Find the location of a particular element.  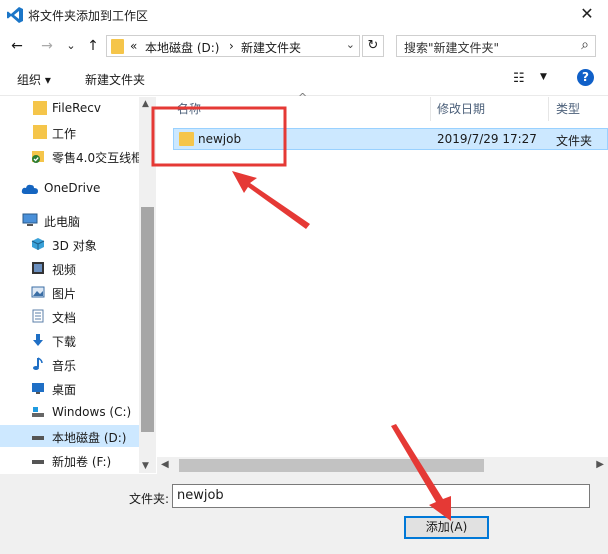

folder-name-field: newjob is located at coordinates (381, 496).